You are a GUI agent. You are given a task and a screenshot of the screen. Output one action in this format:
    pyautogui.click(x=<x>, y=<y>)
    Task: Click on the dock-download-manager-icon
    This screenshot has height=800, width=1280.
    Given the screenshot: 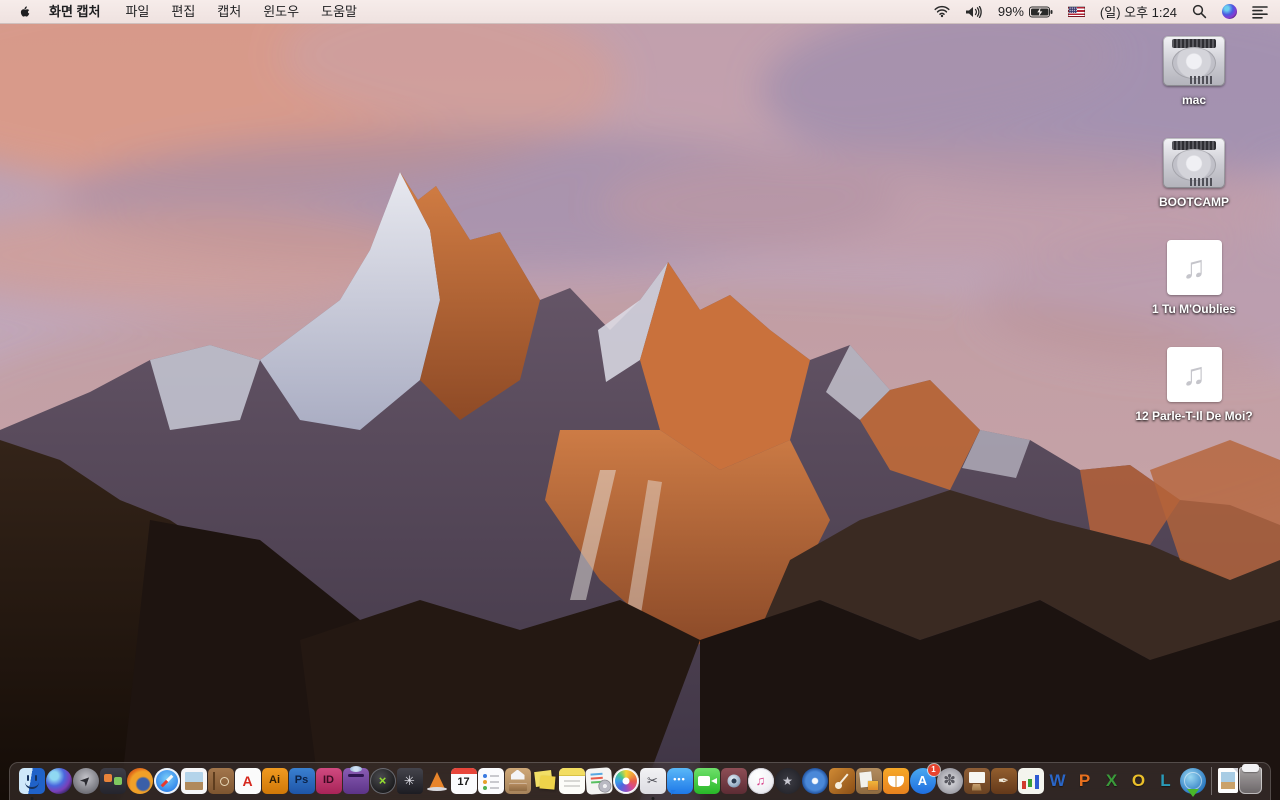 What is the action you would take?
    pyautogui.click(x=1192, y=780)
    